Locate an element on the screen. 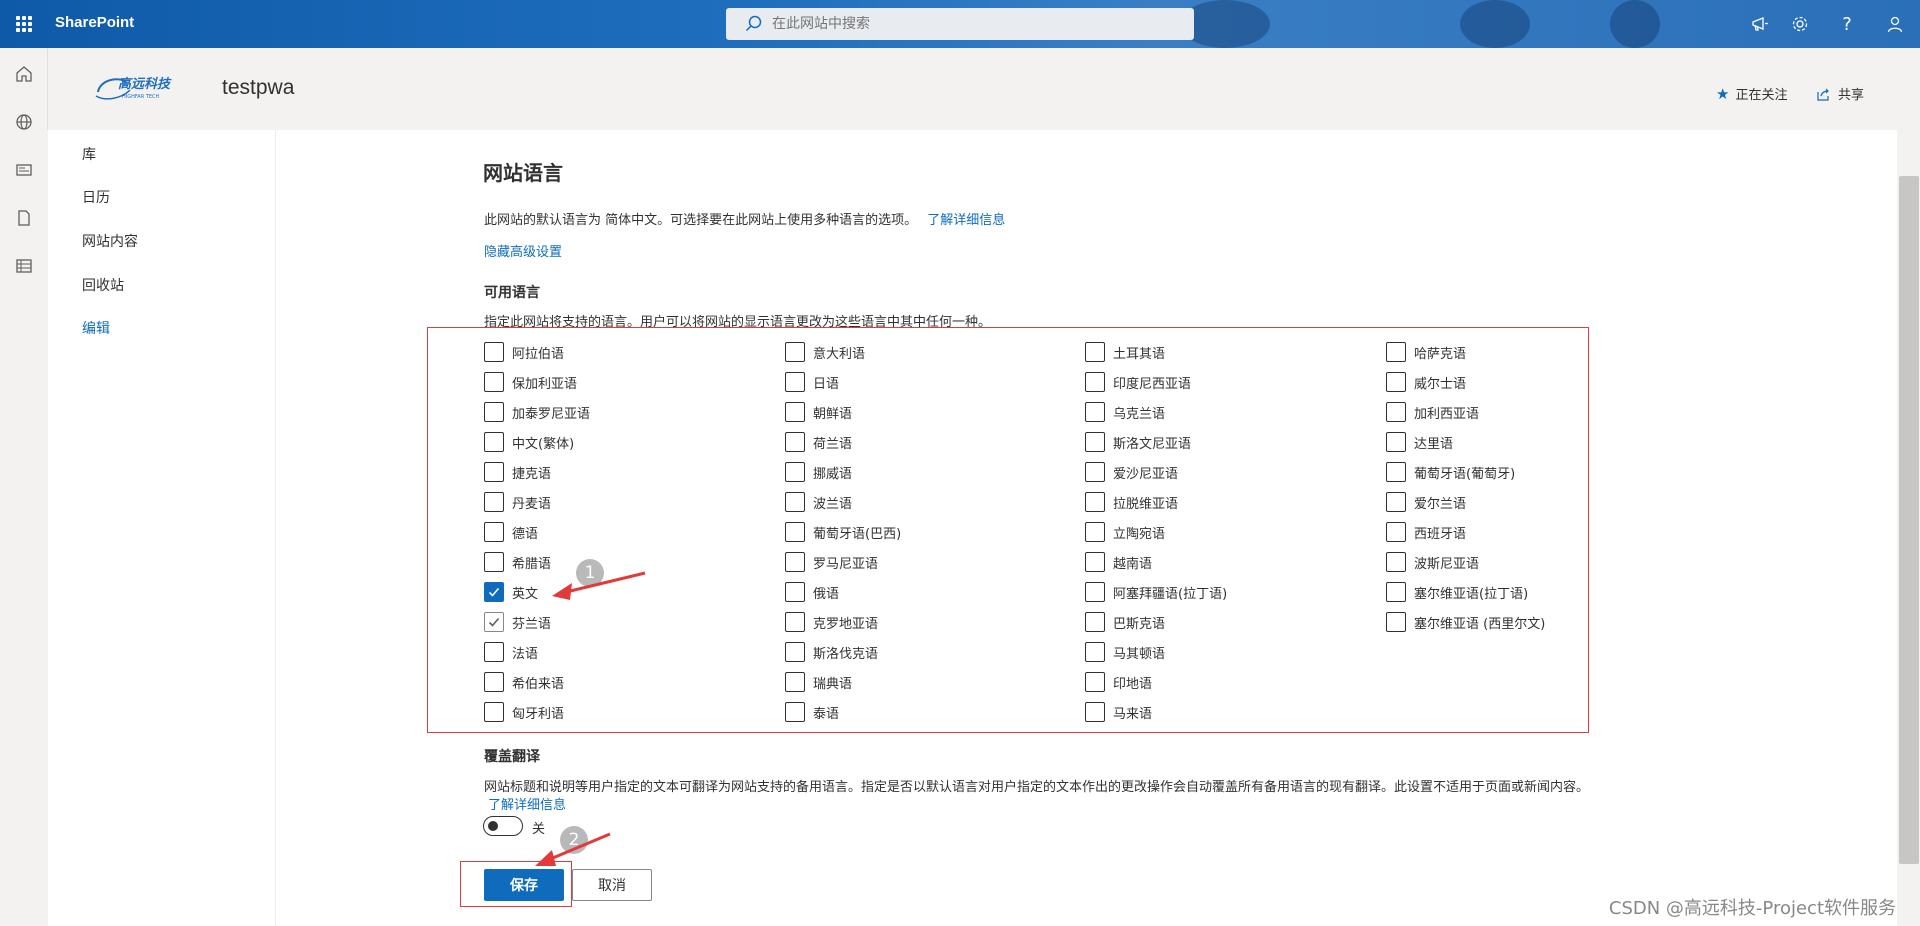 This screenshot has width=1920, height=926. site-logo: 高远科技 HIGHFAR TECH is located at coordinates (137, 88).